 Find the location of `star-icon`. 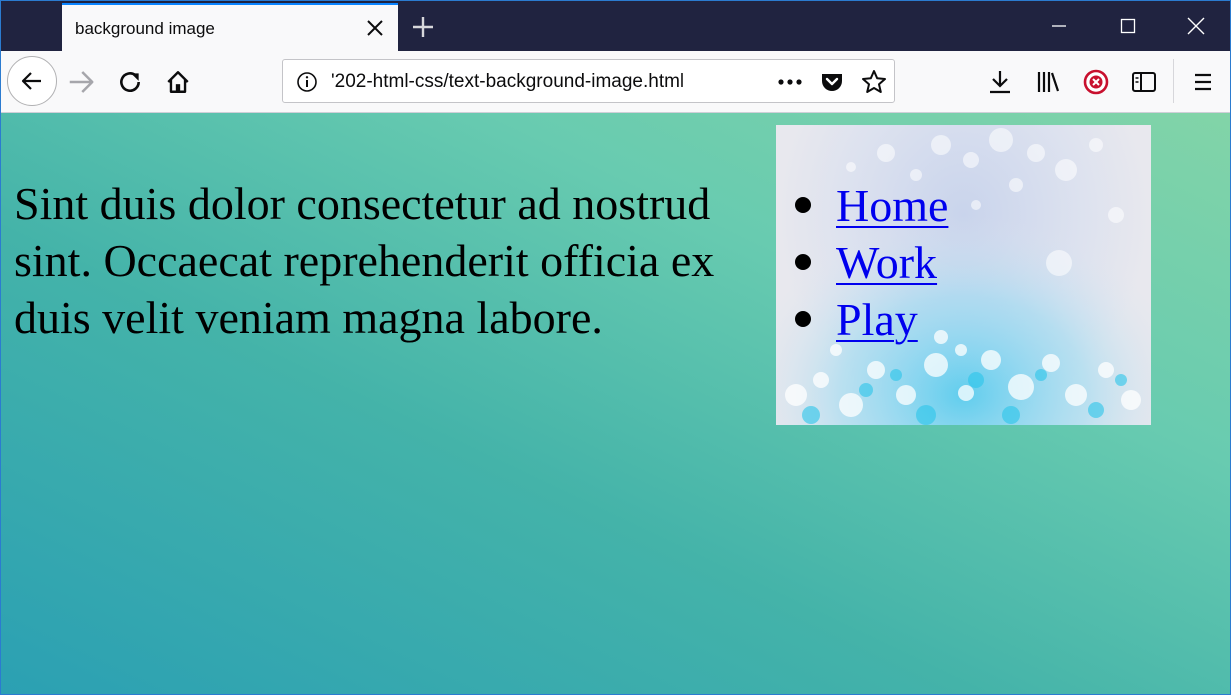

star-icon is located at coordinates (874, 82).